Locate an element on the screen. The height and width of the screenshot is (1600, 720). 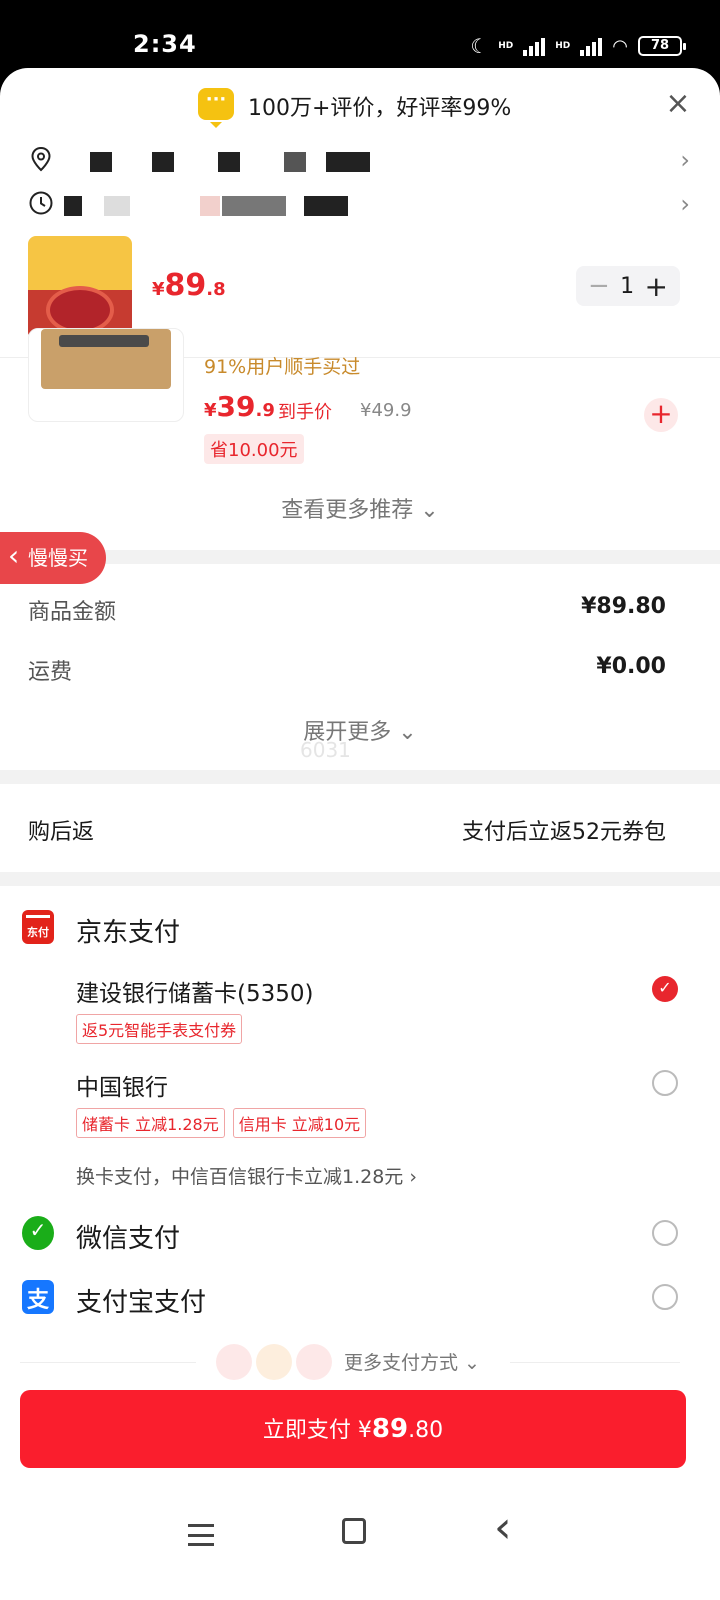
hd-label-2: HD is located at coordinates (563, 46).